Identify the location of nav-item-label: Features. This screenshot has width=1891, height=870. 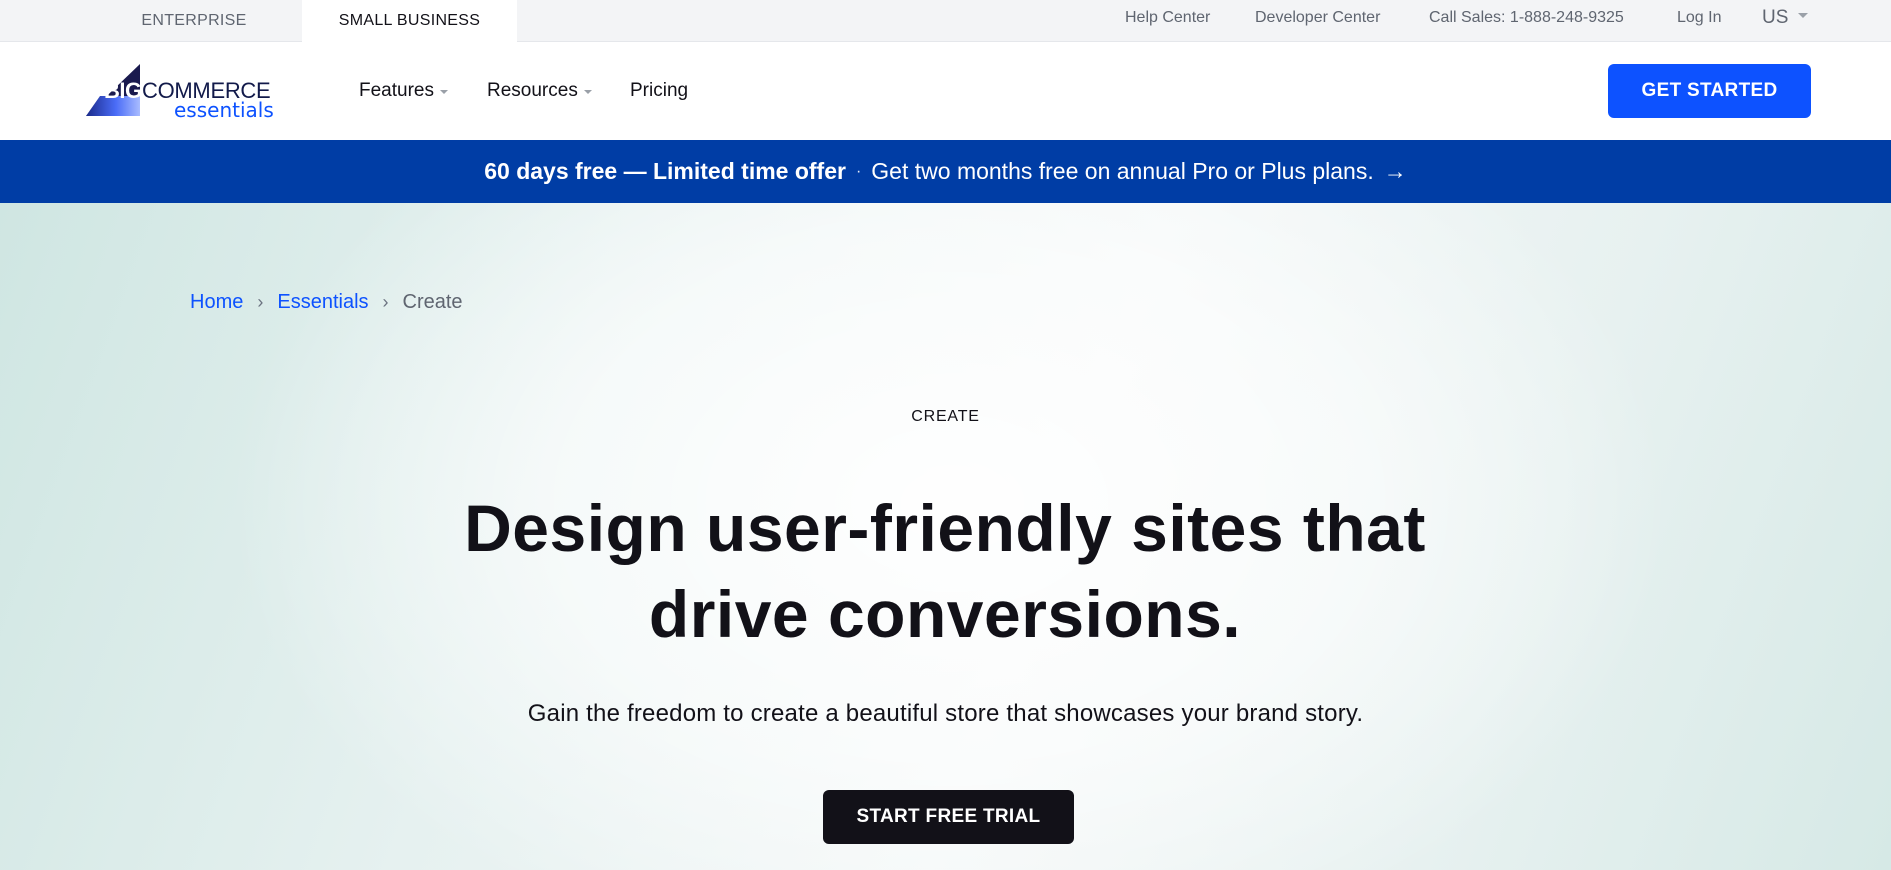
(396, 90).